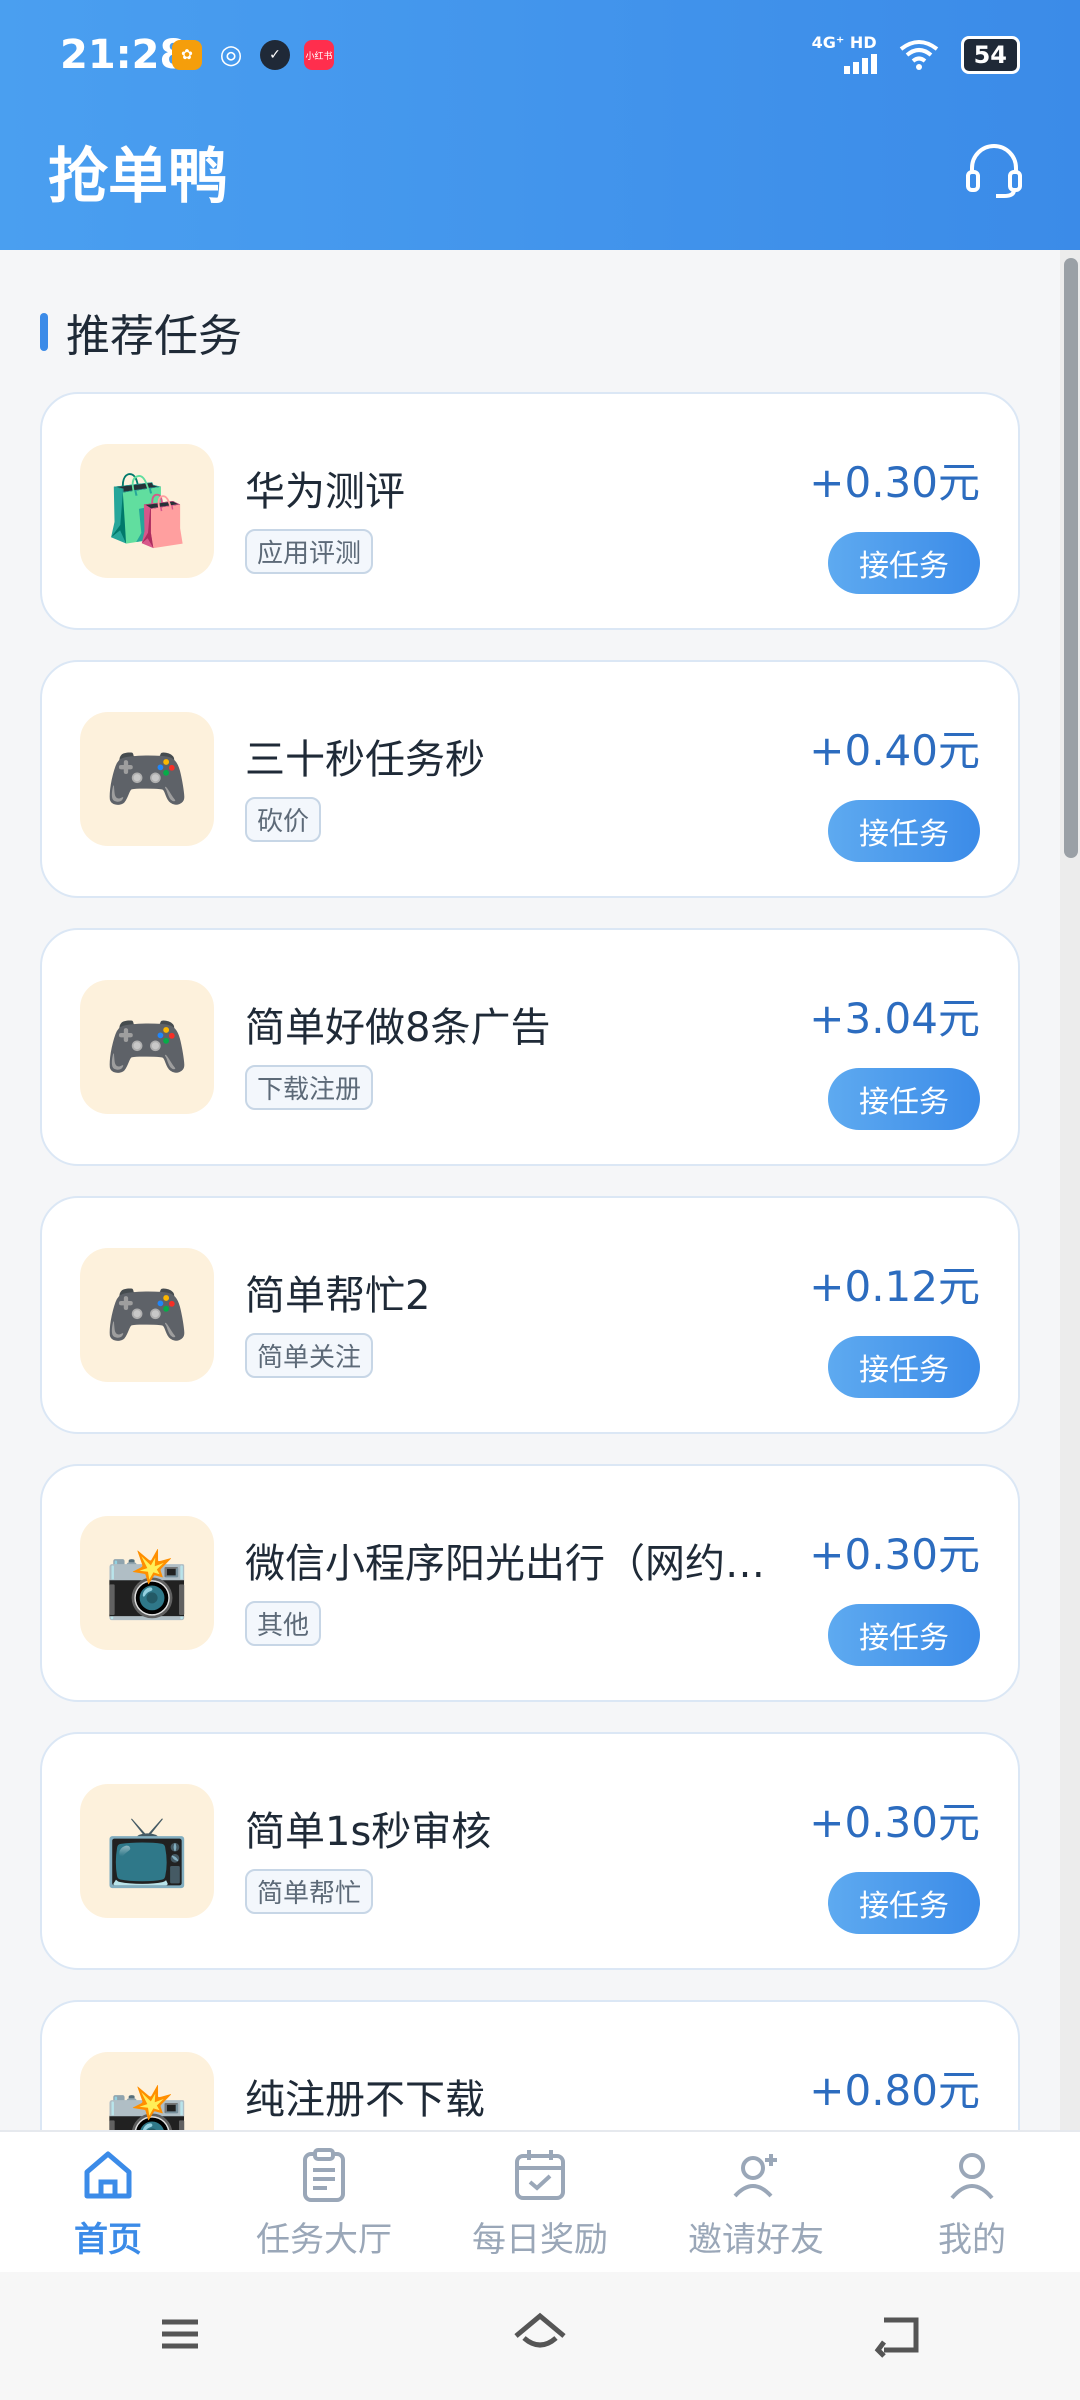 The height and width of the screenshot is (2400, 1080). Describe the element at coordinates (44, 332) in the screenshot. I see `section-accent-bar` at that location.